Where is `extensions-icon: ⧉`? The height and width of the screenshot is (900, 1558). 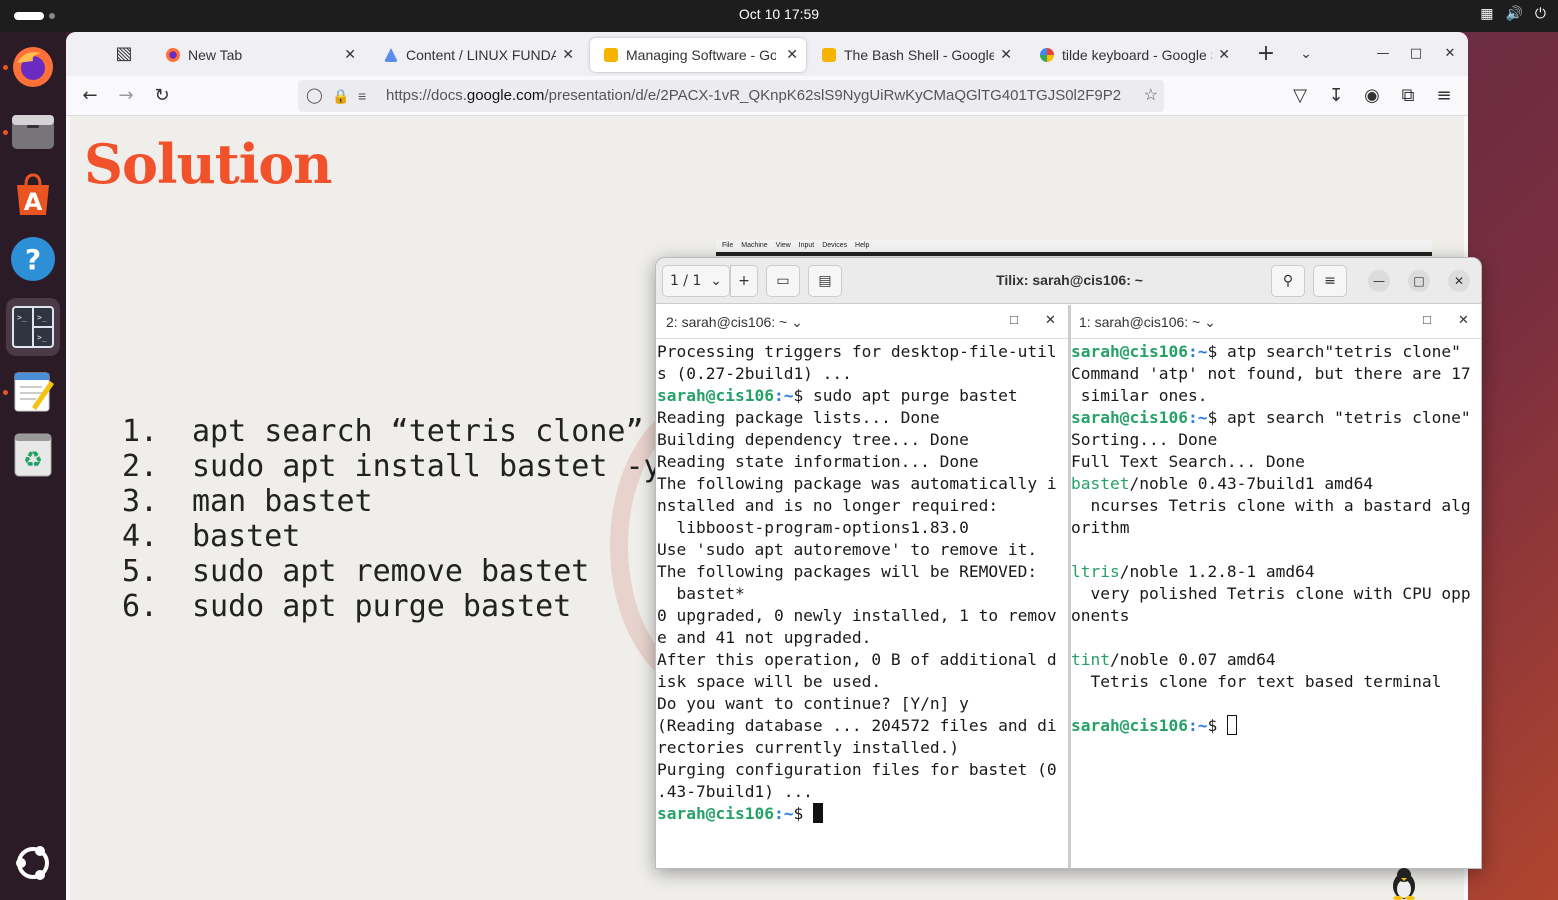
extensions-icon: ⧉ is located at coordinates (1408, 96).